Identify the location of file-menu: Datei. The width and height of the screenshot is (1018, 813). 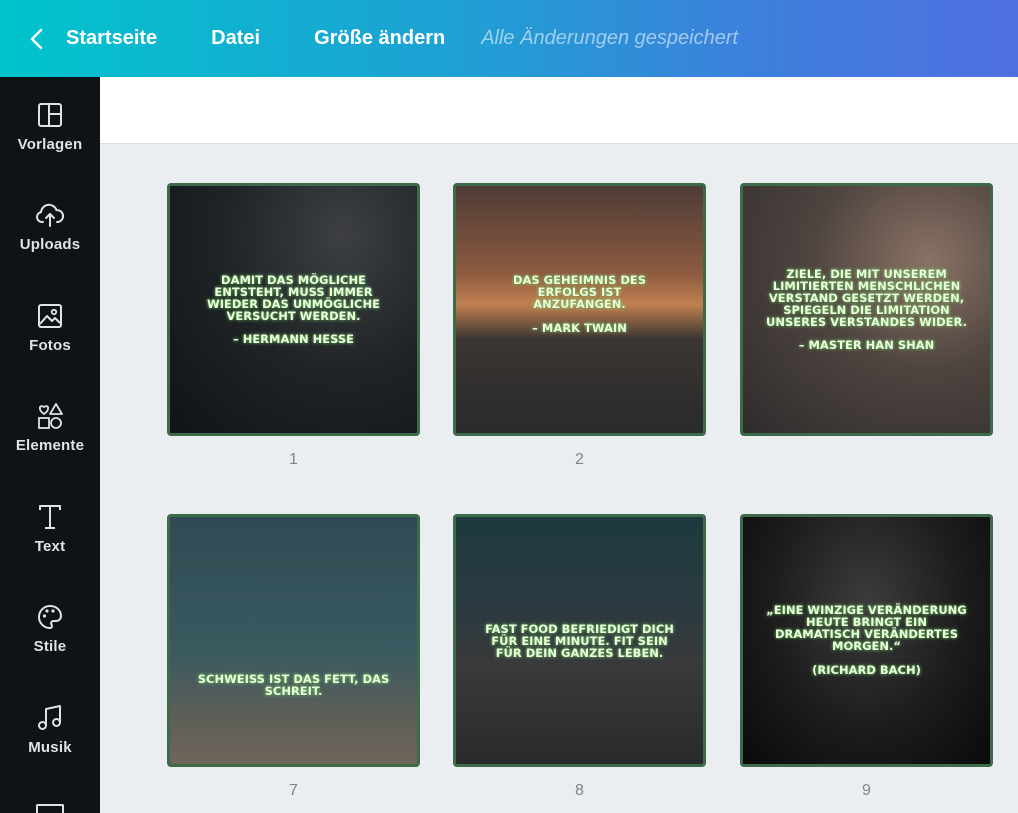
(235, 38).